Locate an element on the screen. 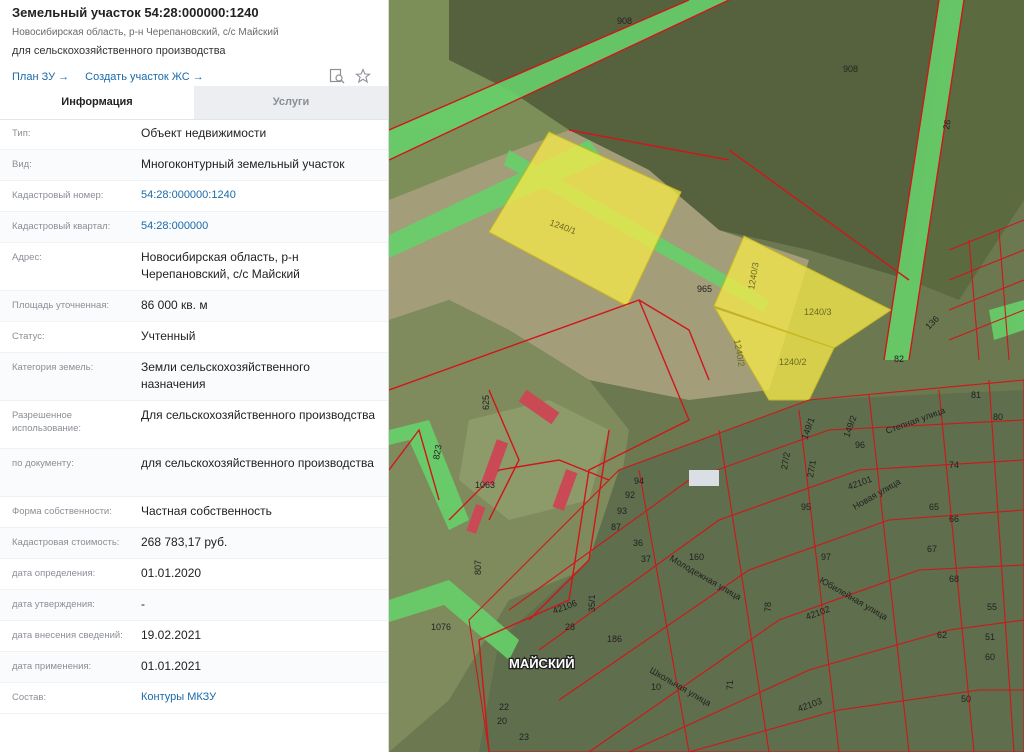 This screenshot has height=752, width=1024. row-value: Земли сельскохозяйственного назначения is located at coordinates (225, 375).